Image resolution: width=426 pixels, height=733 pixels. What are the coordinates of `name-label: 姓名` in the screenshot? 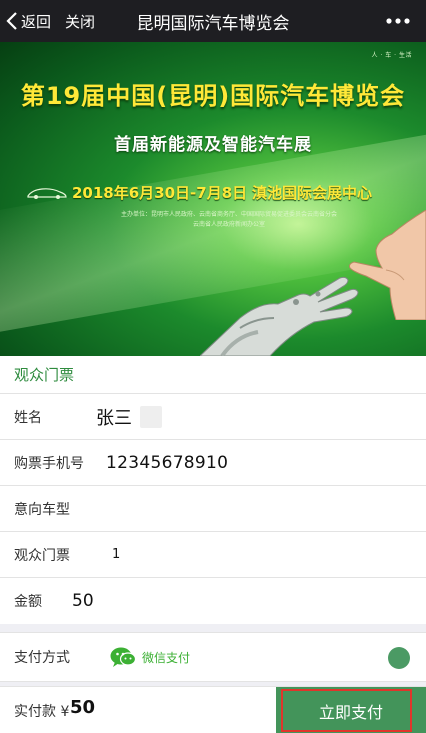 It's located at (28, 417).